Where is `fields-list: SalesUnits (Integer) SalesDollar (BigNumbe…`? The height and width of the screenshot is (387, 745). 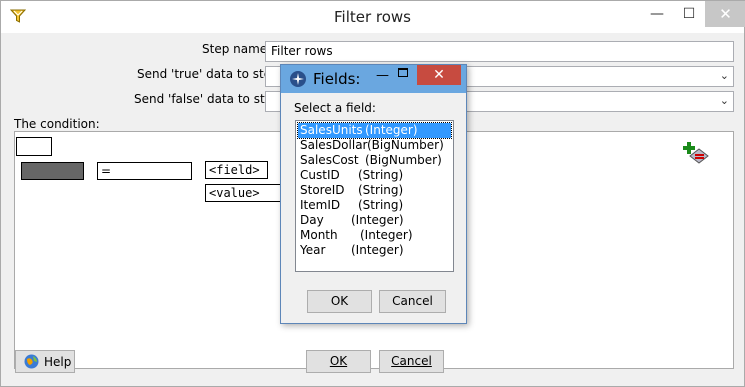
fields-list: SalesUnits (Integer) SalesDollar (BigNumbe… is located at coordinates (374, 196).